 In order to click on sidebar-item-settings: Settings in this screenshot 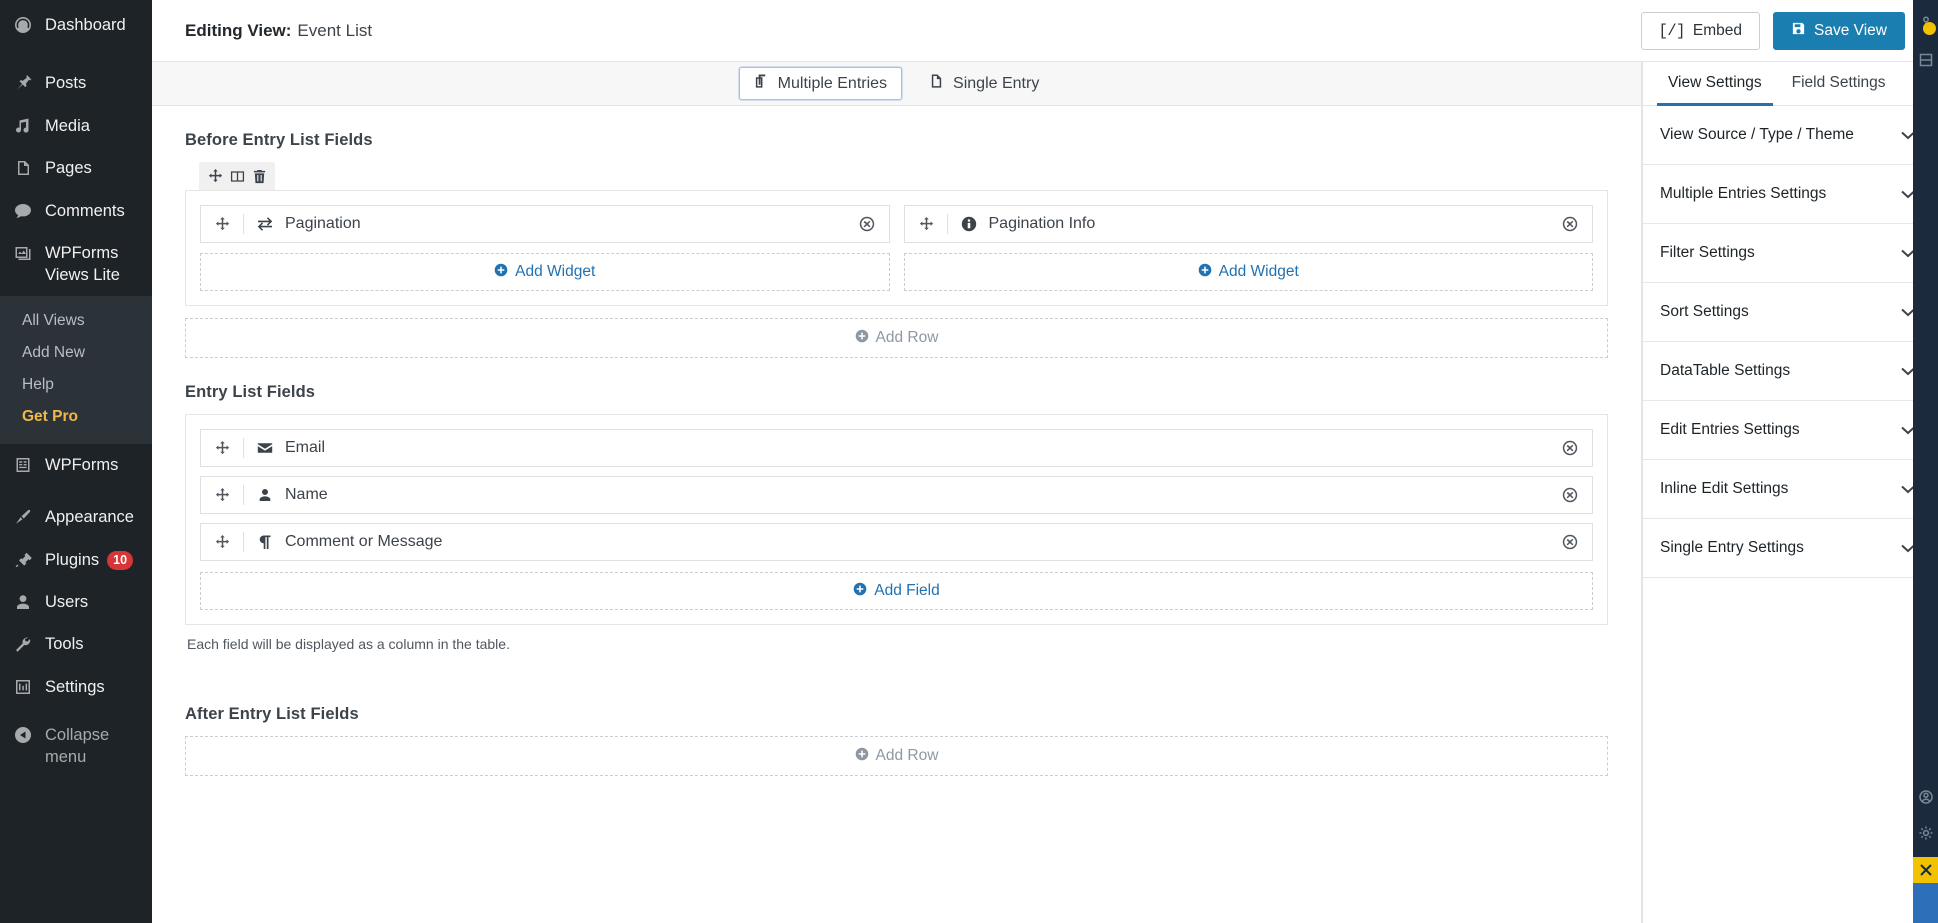, I will do `click(76, 687)`.